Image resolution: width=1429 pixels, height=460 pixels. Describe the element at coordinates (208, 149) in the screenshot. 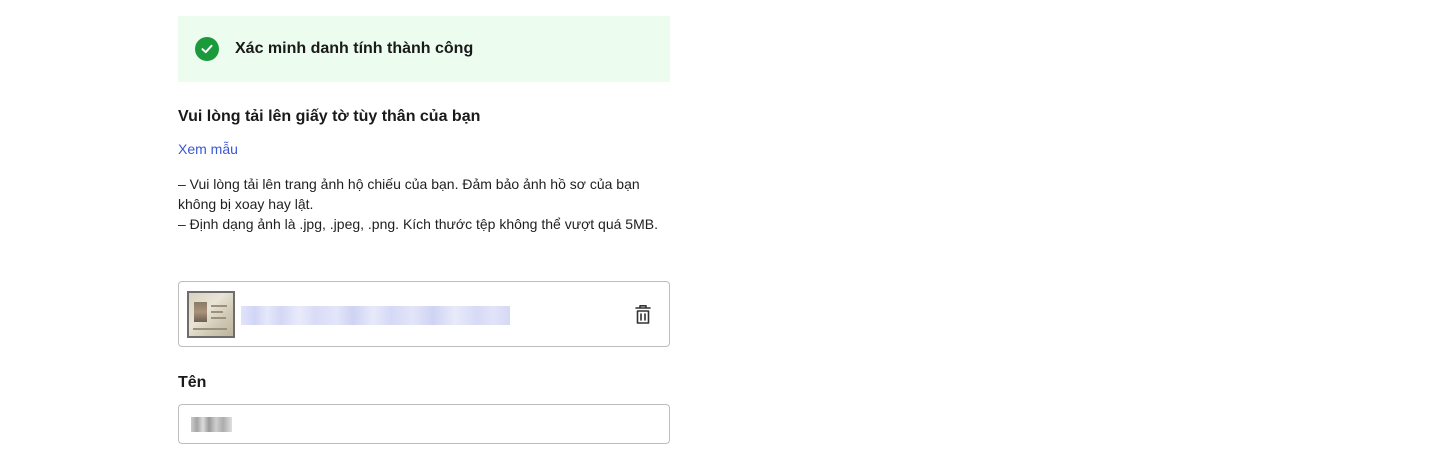

I see `view-sample-link: Xem mẫu` at that location.